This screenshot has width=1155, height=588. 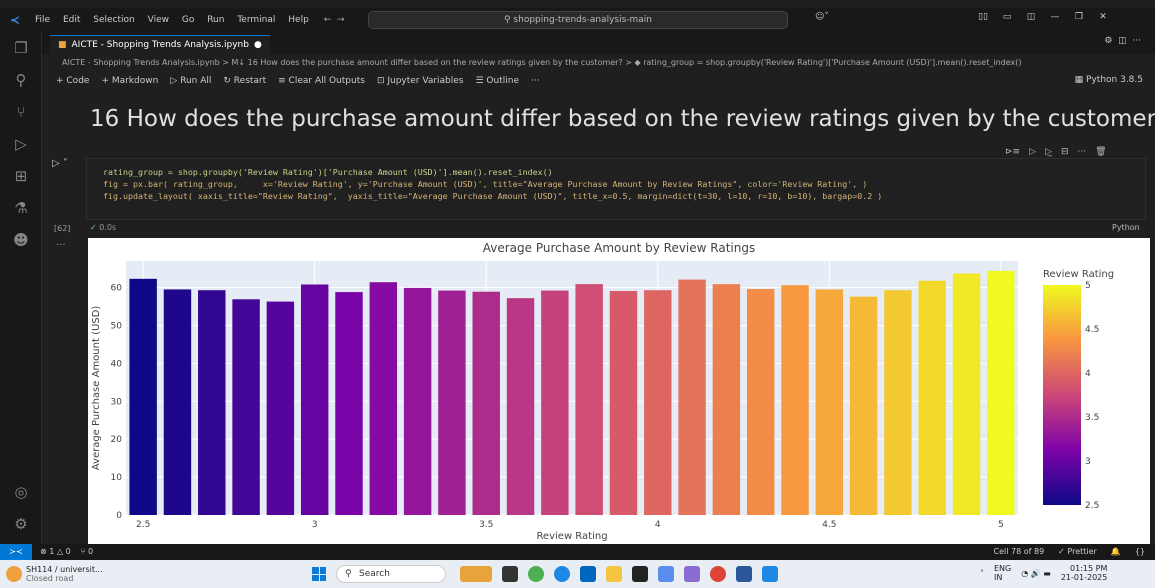 I want to click on command-center-search: ⚲ shopping-trends-analysis-main, so click(x=578, y=20).